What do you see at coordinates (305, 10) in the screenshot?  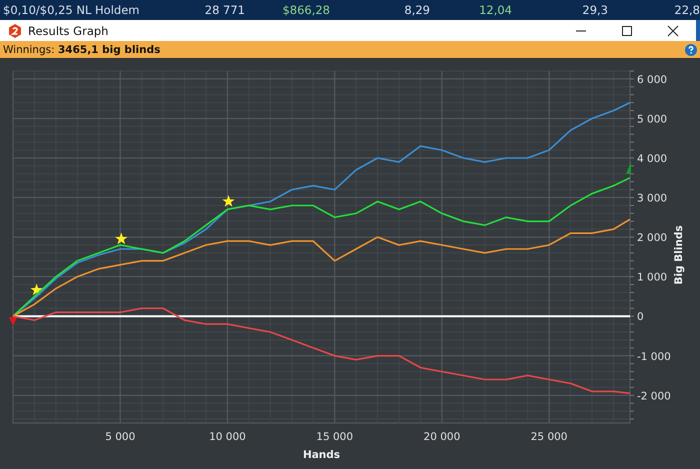 I see `stat-cell-text: $866,28` at bounding box center [305, 10].